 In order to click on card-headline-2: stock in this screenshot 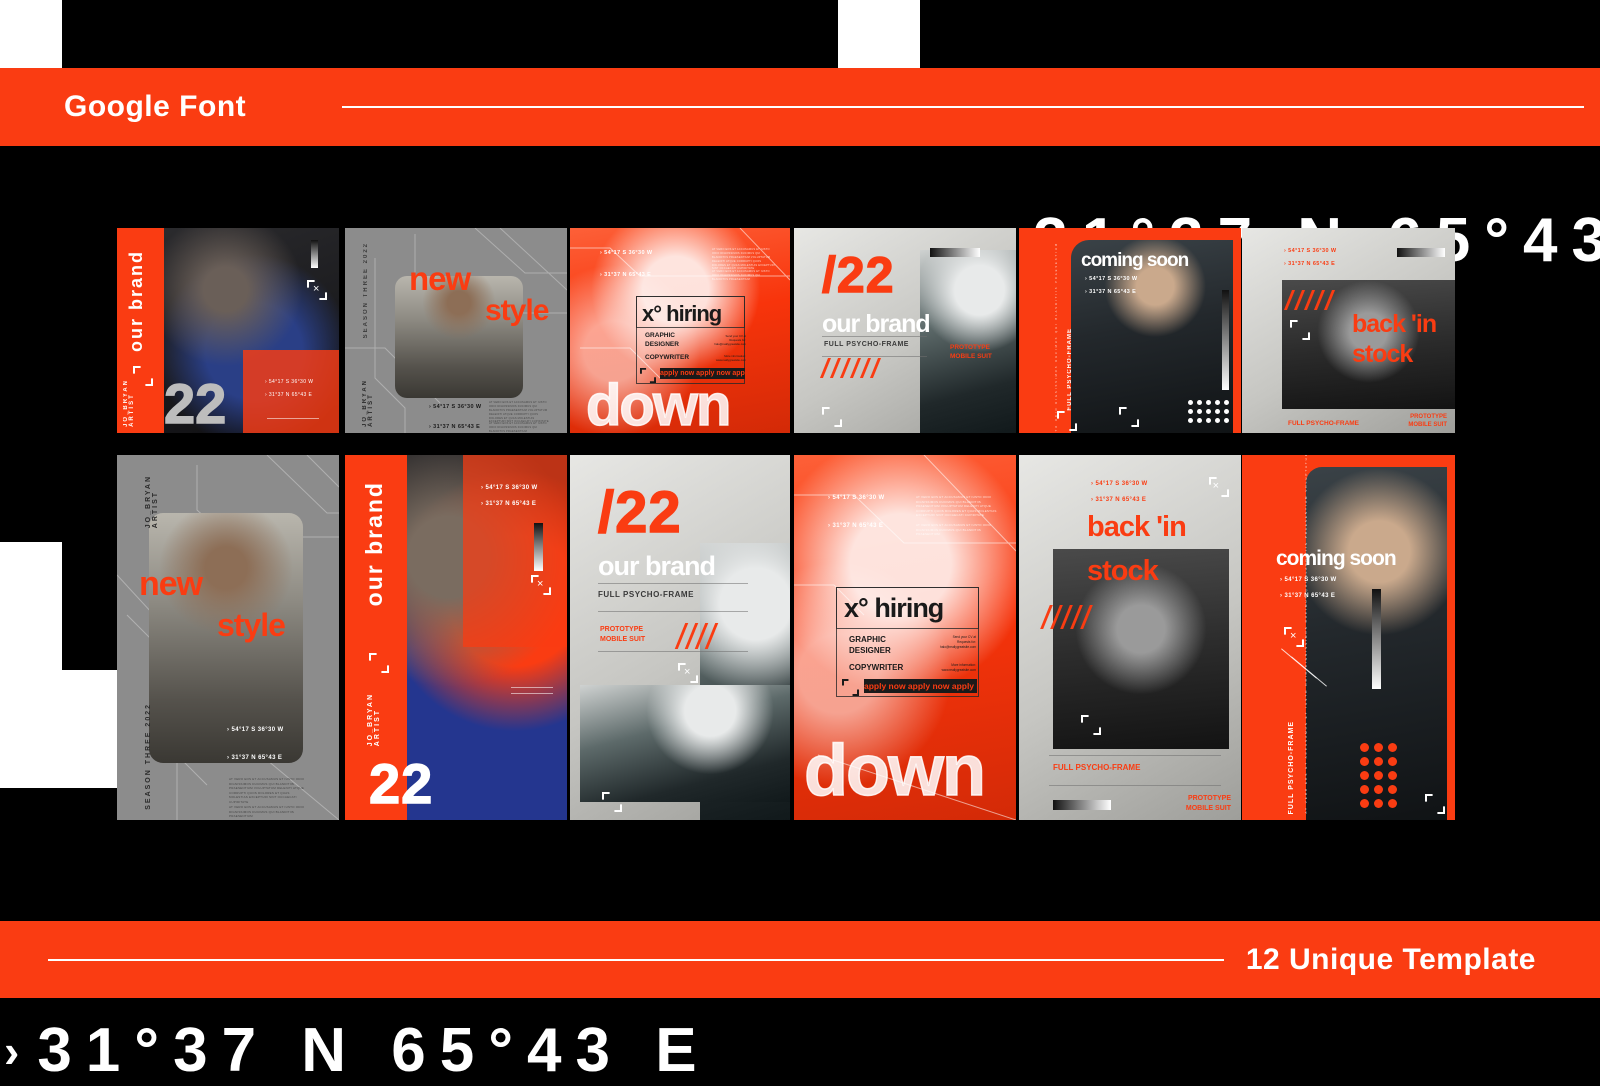, I will do `click(1382, 354)`.